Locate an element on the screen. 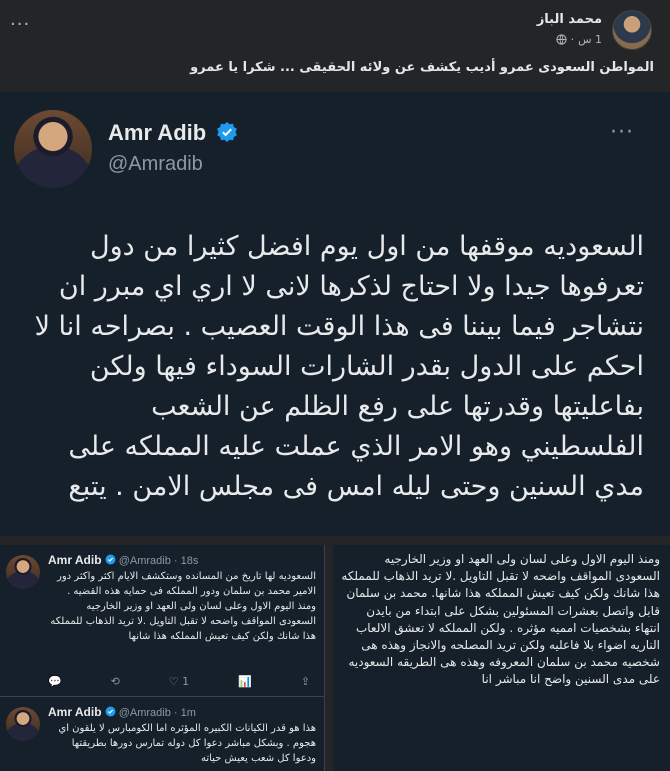  share-icon: ⇪ is located at coordinates (305, 681).